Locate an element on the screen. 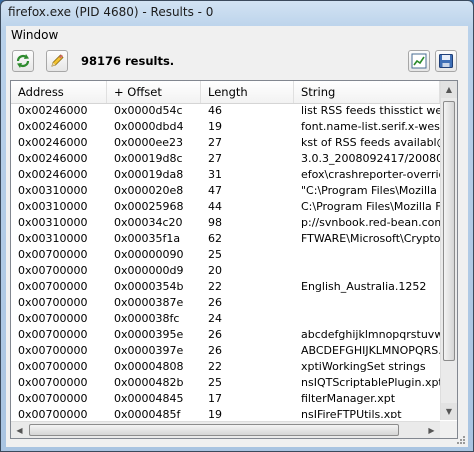  cell-offset: 0x00025968 is located at coordinates (149, 206).